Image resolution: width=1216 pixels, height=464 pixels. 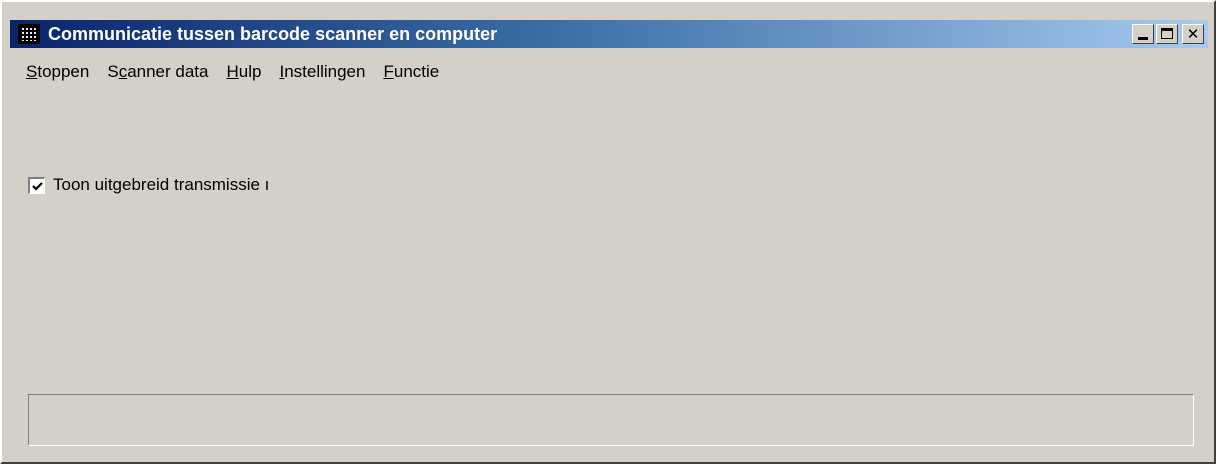 What do you see at coordinates (252, 72) in the screenshot?
I see `menu-hulp: Hulp` at bounding box center [252, 72].